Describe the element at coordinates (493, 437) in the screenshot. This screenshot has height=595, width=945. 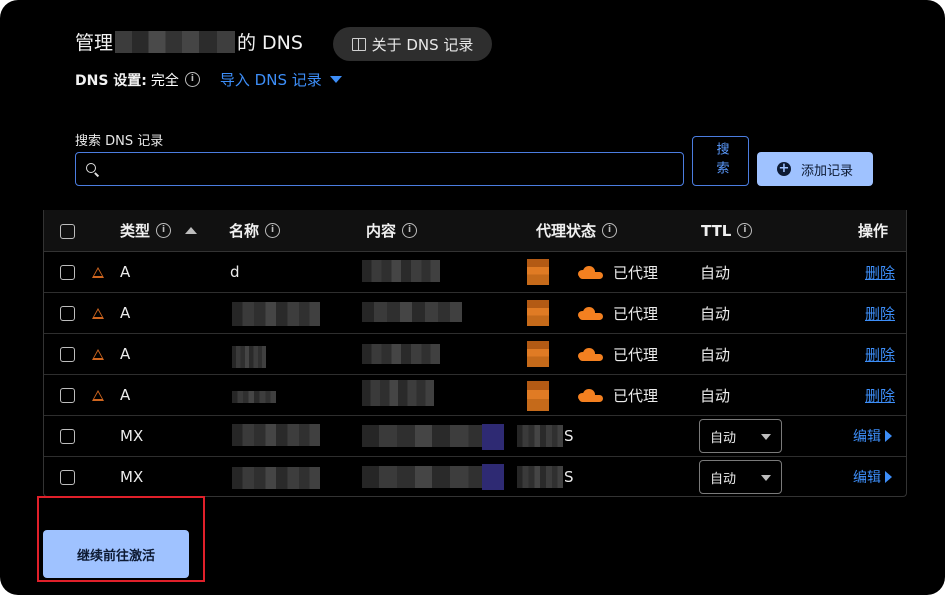
I see `redacted-content-mark` at that location.